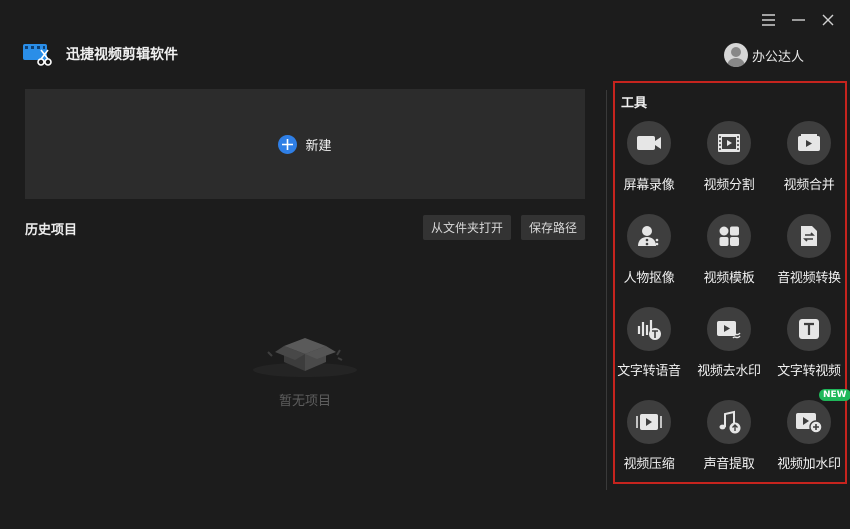  I want to click on add-watermark-icon, so click(809, 422).